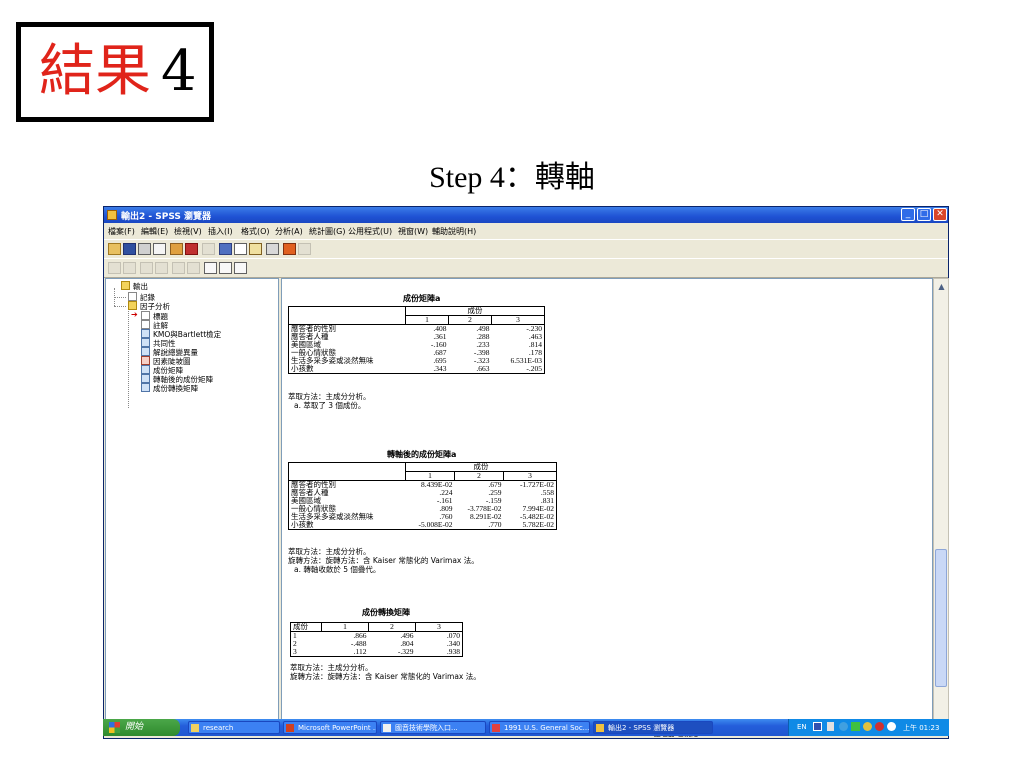 This screenshot has height=768, width=1024. What do you see at coordinates (195, 728) in the screenshot?
I see `folder-icon` at bounding box center [195, 728].